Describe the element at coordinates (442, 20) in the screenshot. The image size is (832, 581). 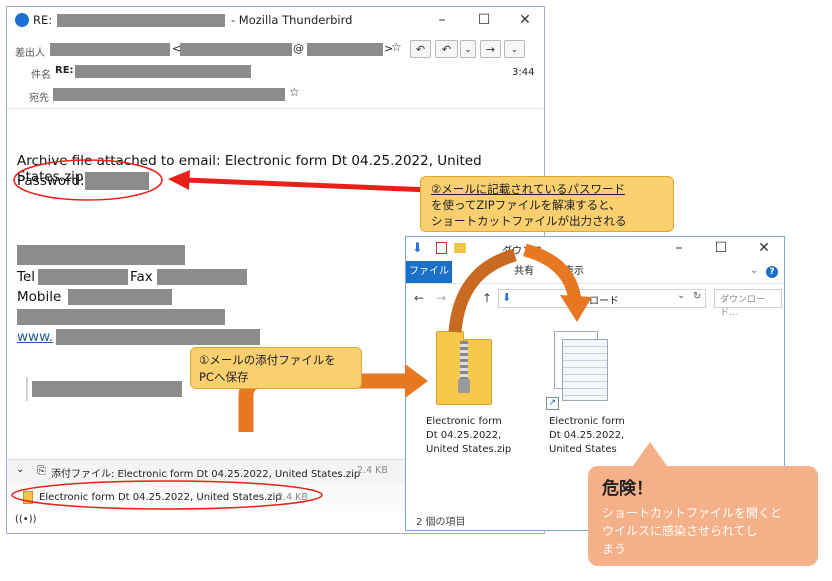
I see `minimize-button: –` at that location.